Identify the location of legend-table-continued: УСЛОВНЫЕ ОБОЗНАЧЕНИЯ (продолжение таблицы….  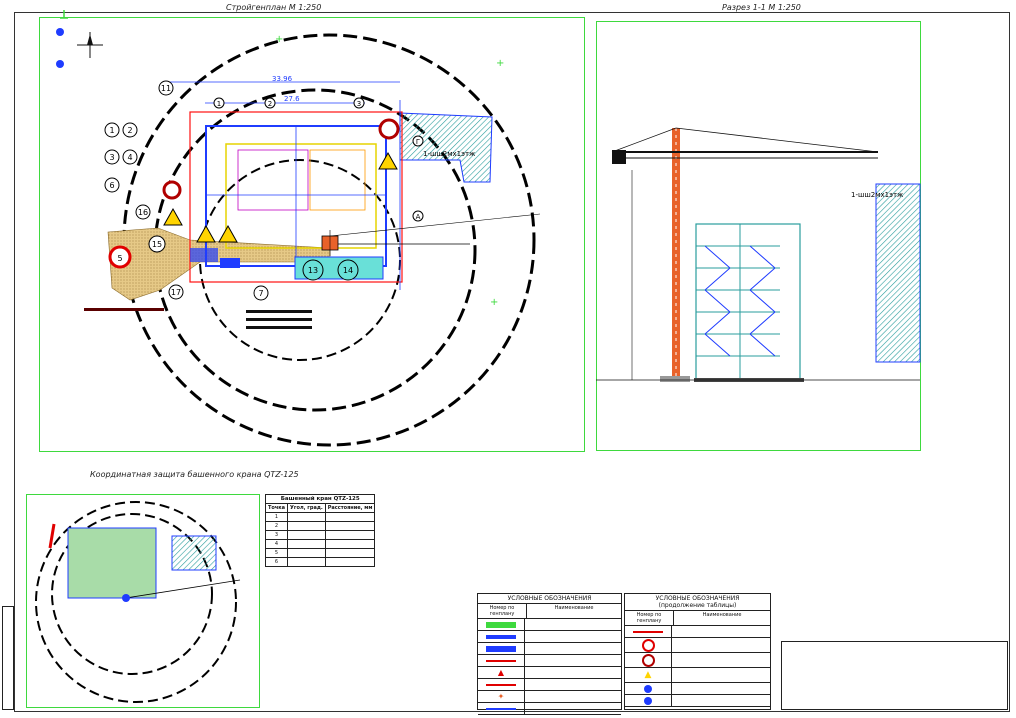
(697, 651).